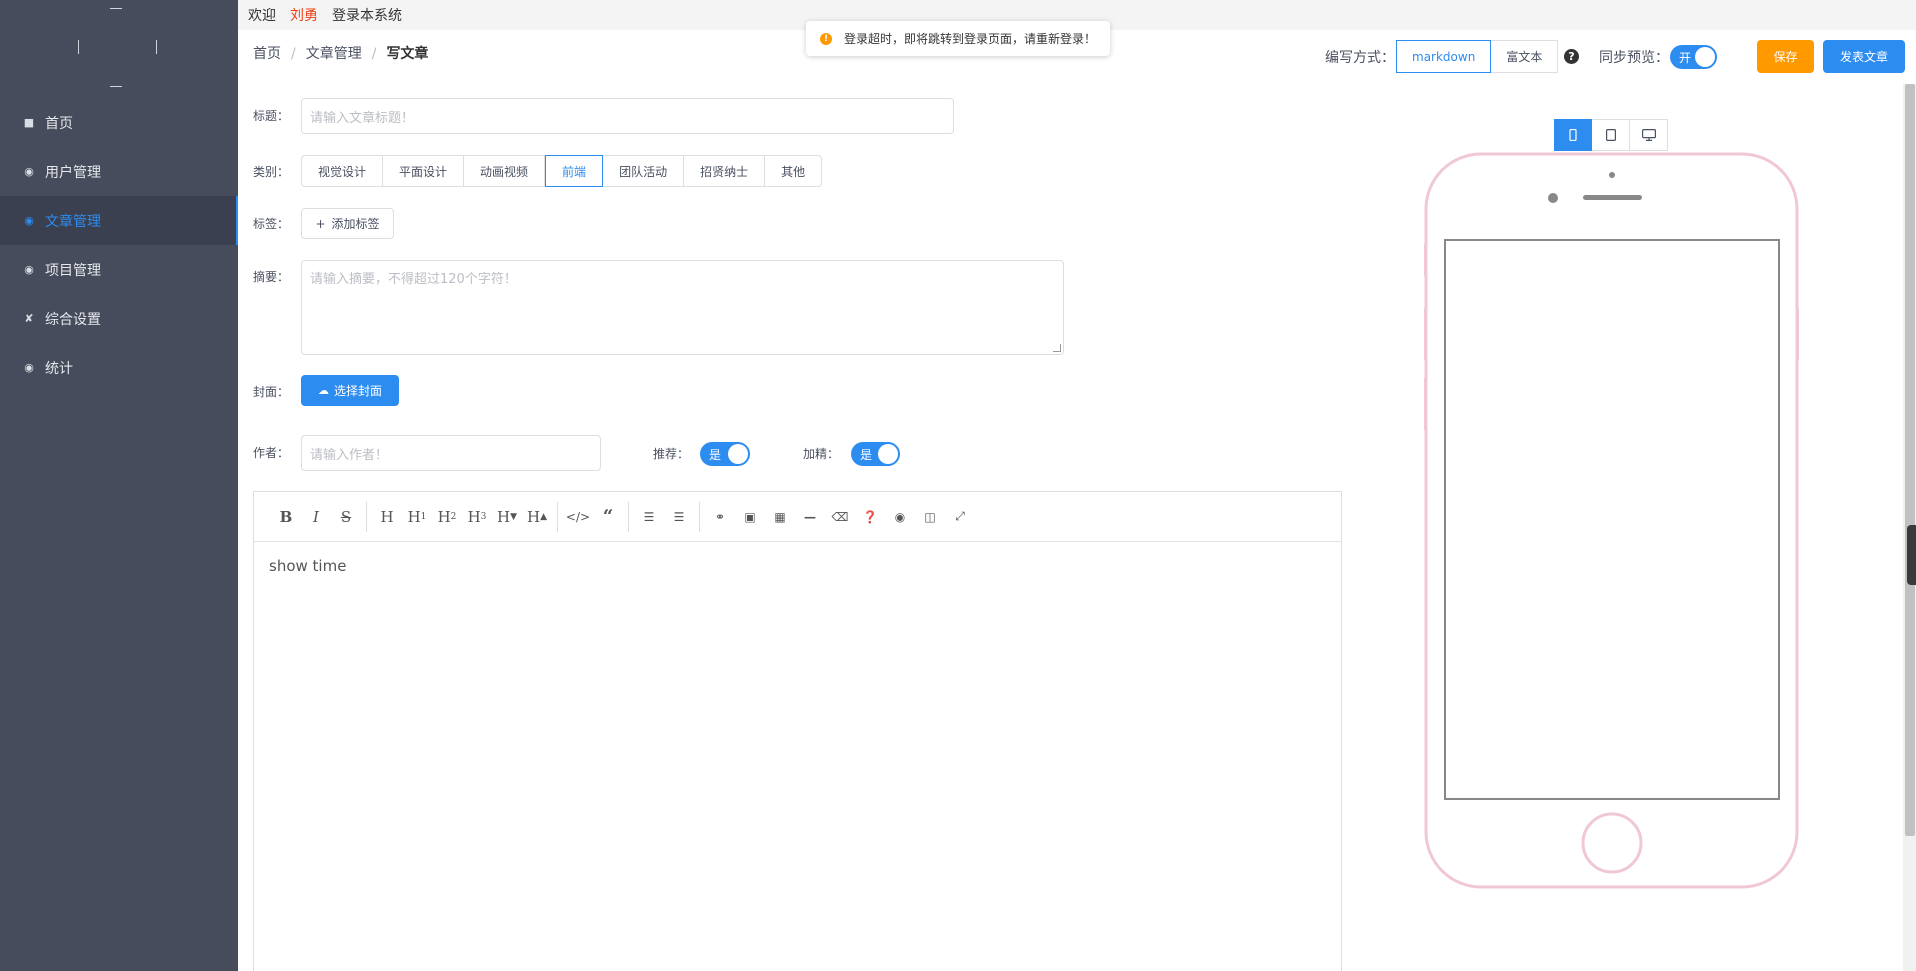  Describe the element at coordinates (797, 566) in the screenshot. I see `editor-content: show time` at that location.